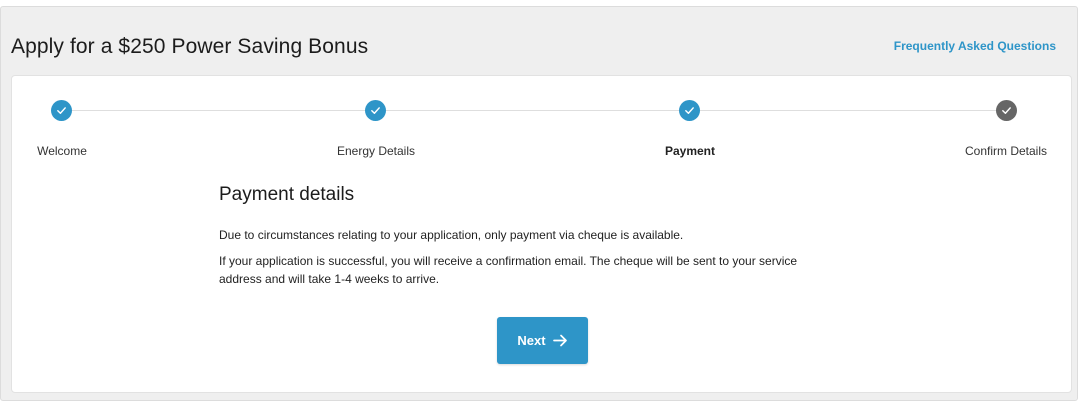 This screenshot has width=1080, height=407. I want to click on step-welcome-indicator, so click(61, 110).